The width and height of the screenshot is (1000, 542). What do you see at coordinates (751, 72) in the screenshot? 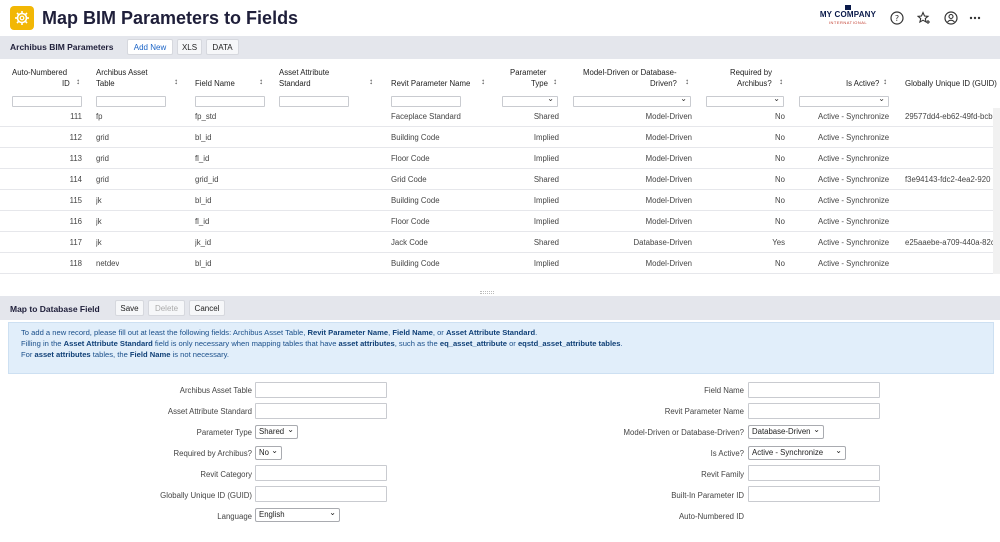
I see `col-header-label: Required by` at bounding box center [751, 72].